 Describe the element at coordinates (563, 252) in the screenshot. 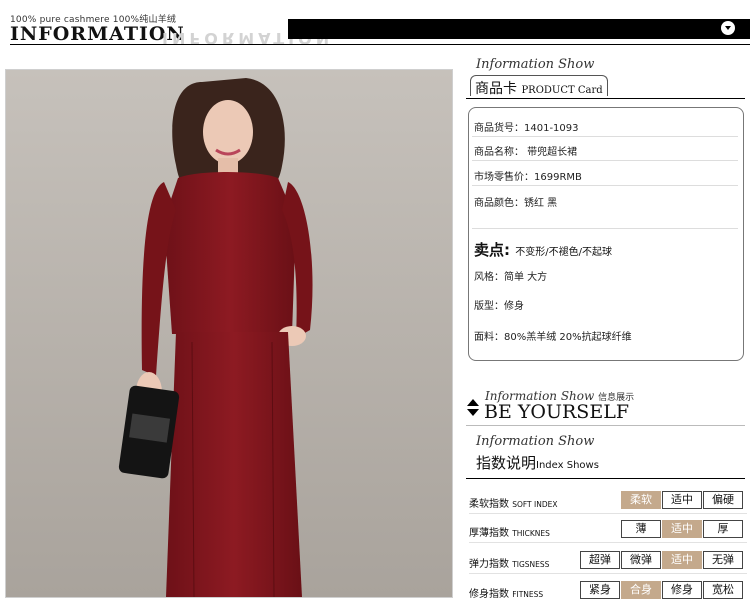

I see `selling-point-text: 不变形/不褪色/不起球` at that location.